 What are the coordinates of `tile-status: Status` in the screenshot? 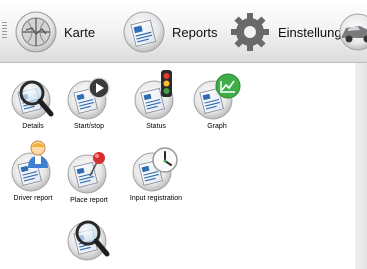 It's located at (156, 99).